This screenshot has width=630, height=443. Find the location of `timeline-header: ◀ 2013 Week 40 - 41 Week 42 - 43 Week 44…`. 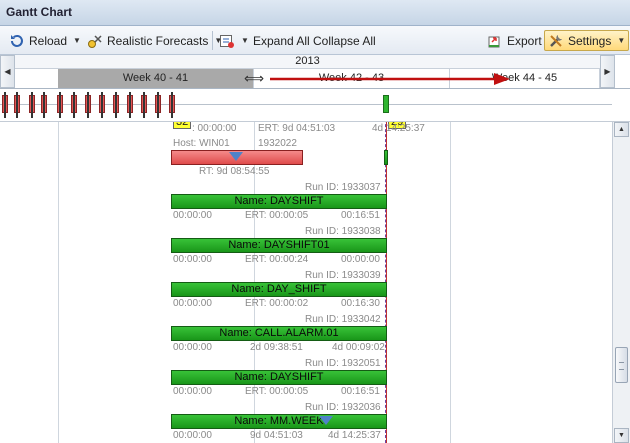

timeline-header: ◀ 2013 Week 40 - 41 Week 42 - 43 Week 44… is located at coordinates (315, 72).